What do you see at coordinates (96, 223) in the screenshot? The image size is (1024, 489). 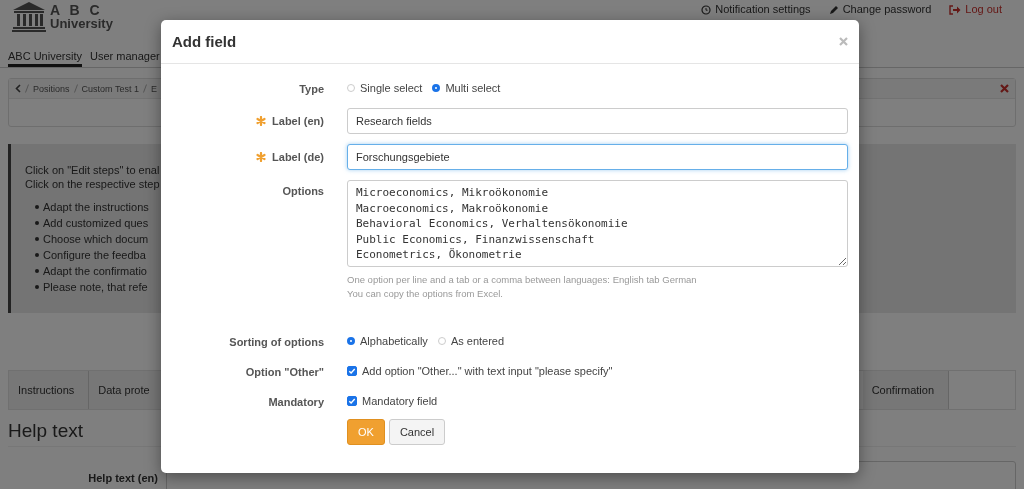 I see `info-bullet-text: Add customized ques` at bounding box center [96, 223].